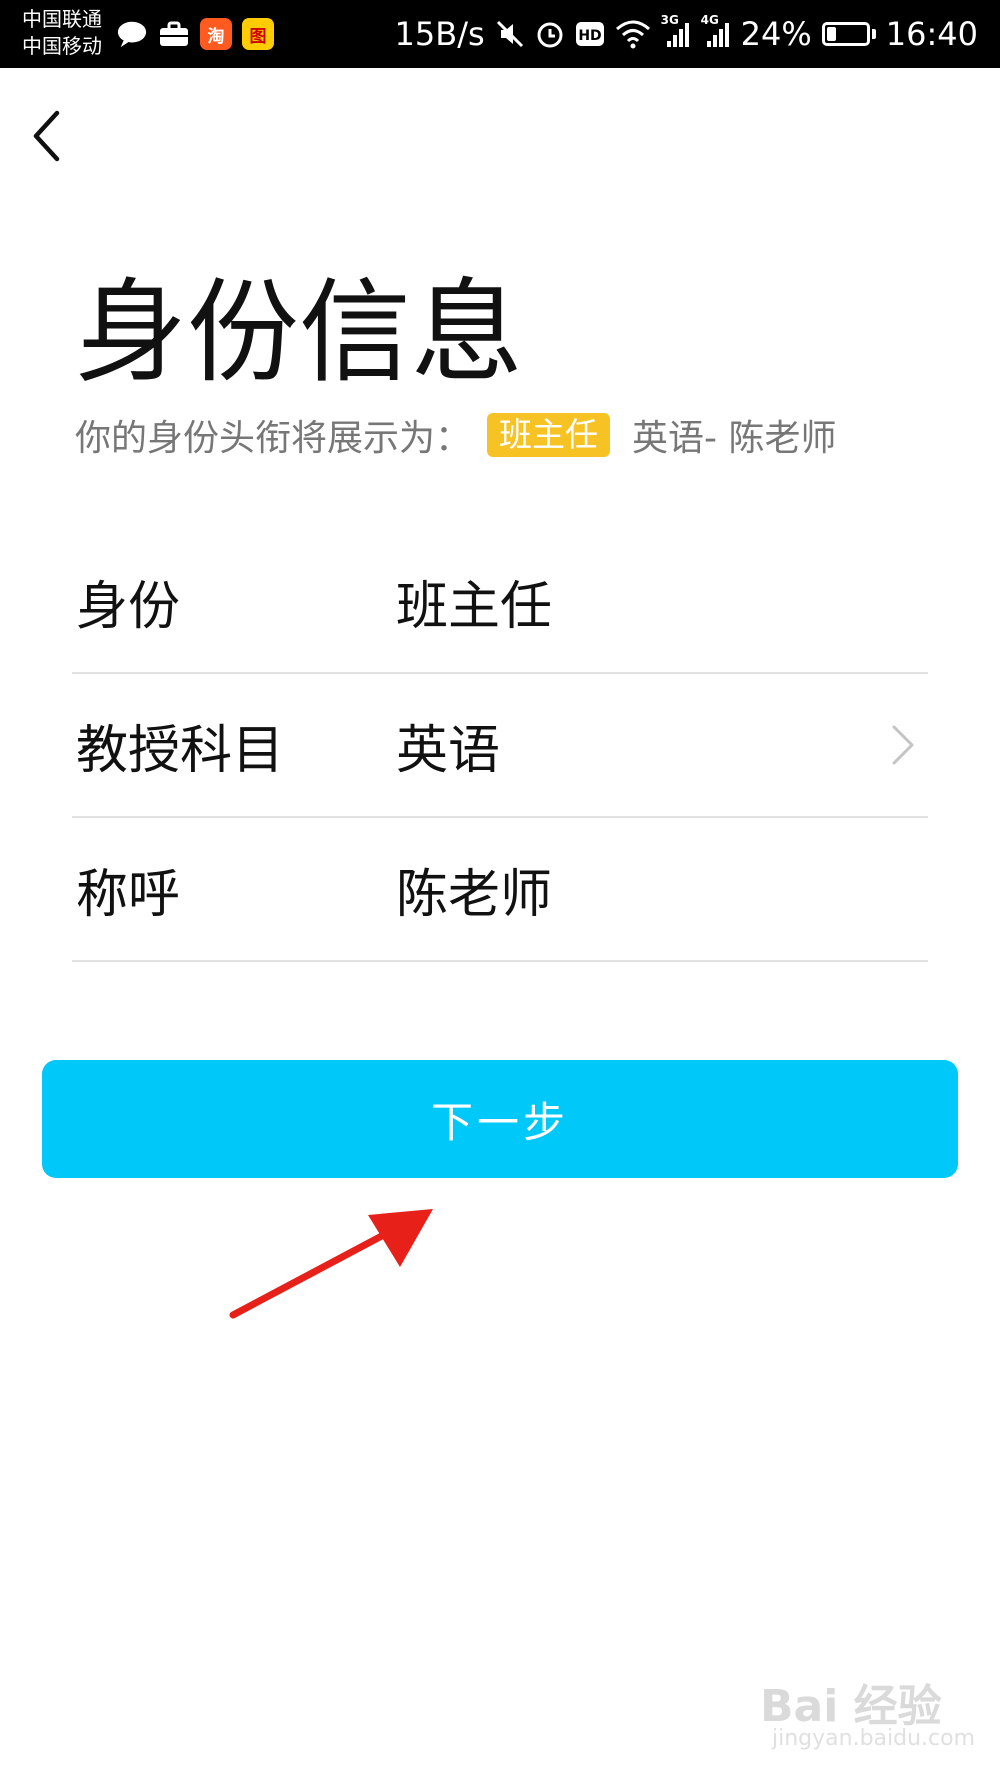  I want to click on watermark-brand: Bai 经验, so click(851, 1706).